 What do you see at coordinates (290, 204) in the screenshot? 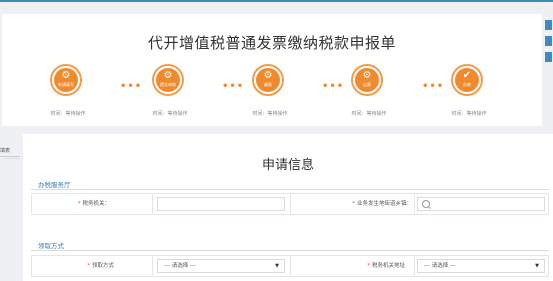
I see `service-hall-row: * 税务机关： * 业务发生地街道乡镇：` at bounding box center [290, 204].